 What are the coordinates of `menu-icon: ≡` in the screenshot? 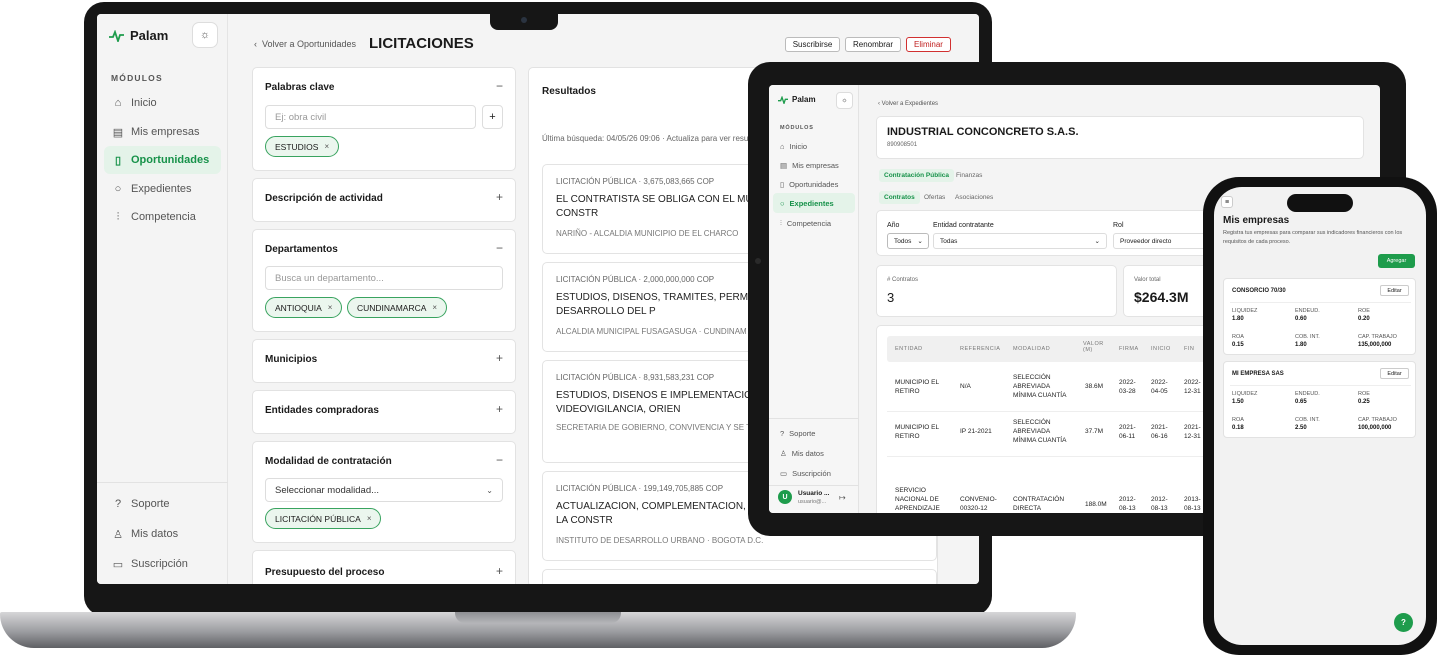 It's located at (1227, 202).